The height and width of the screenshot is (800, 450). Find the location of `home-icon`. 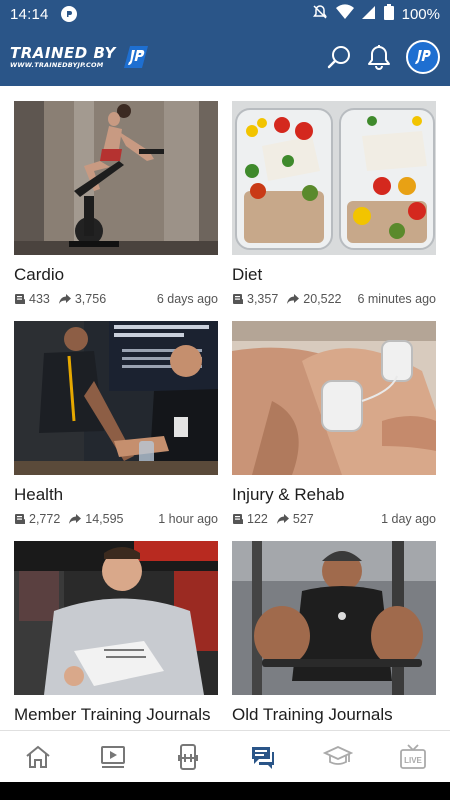

home-icon is located at coordinates (37, 756).